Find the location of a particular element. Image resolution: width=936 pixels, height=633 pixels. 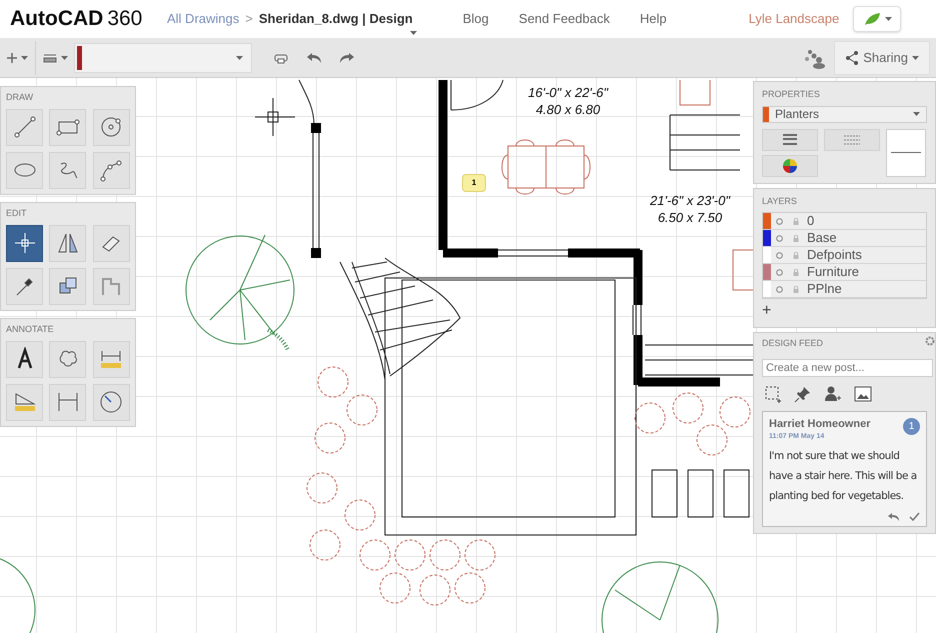

layer-name: 0 is located at coordinates (810, 221).